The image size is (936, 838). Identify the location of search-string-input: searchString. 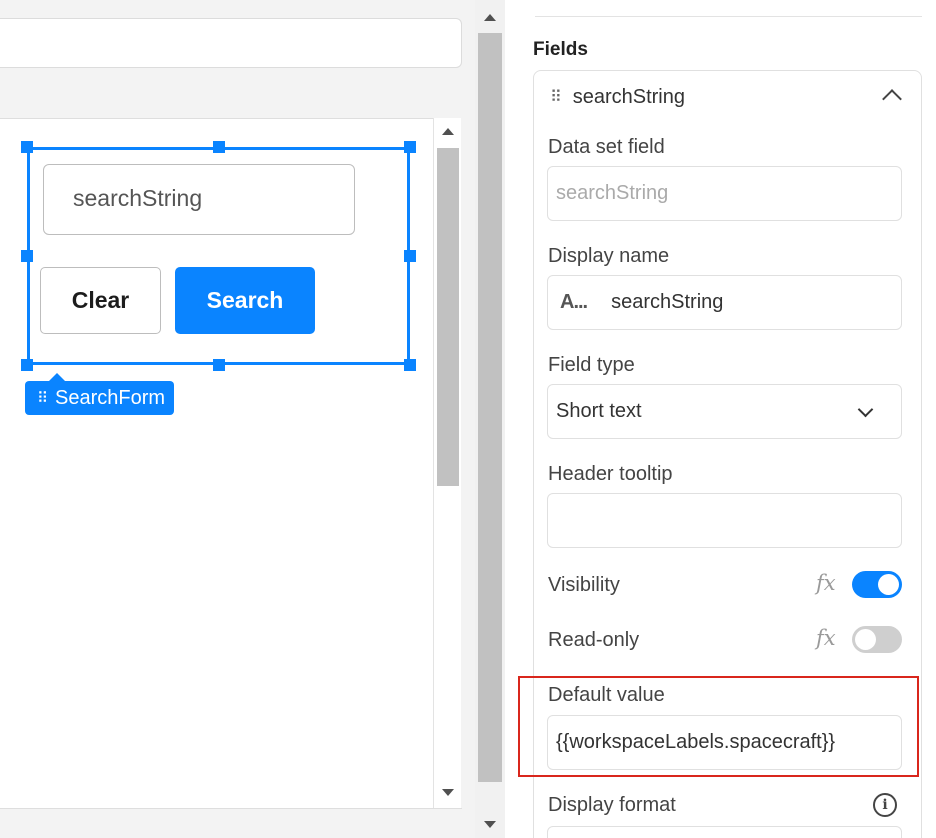
(199, 199).